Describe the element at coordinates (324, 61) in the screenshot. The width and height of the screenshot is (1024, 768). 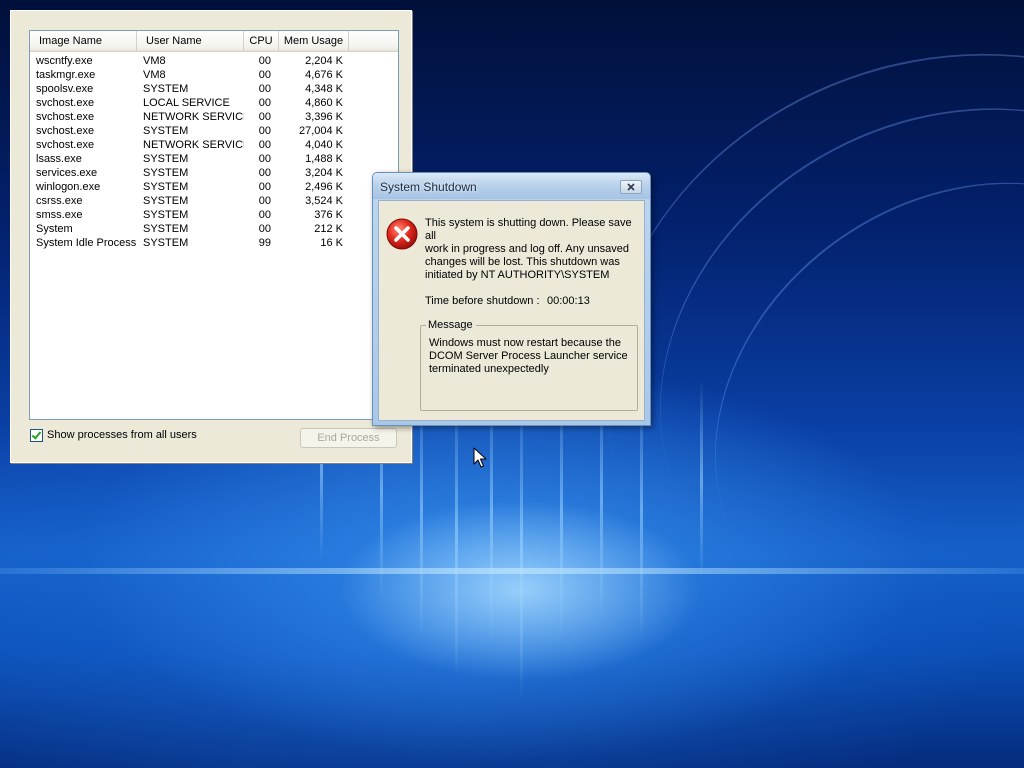
I see `process-mem-usage: 2,204 K` at that location.